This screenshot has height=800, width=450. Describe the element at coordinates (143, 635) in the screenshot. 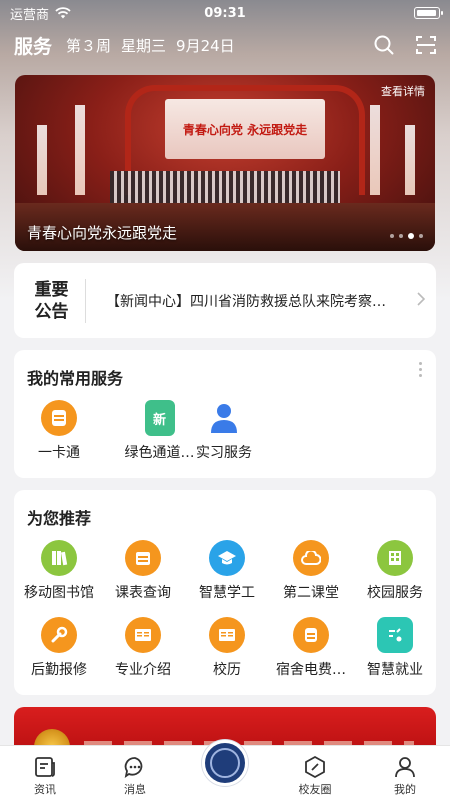

I see `book-icon` at that location.